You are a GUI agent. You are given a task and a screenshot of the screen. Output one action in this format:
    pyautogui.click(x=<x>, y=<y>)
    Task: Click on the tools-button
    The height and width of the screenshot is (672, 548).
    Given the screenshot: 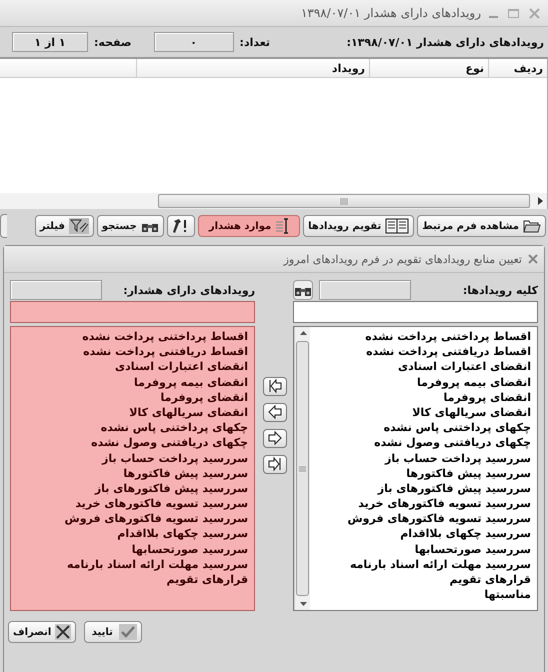 What is the action you would take?
    pyautogui.click(x=180, y=226)
    